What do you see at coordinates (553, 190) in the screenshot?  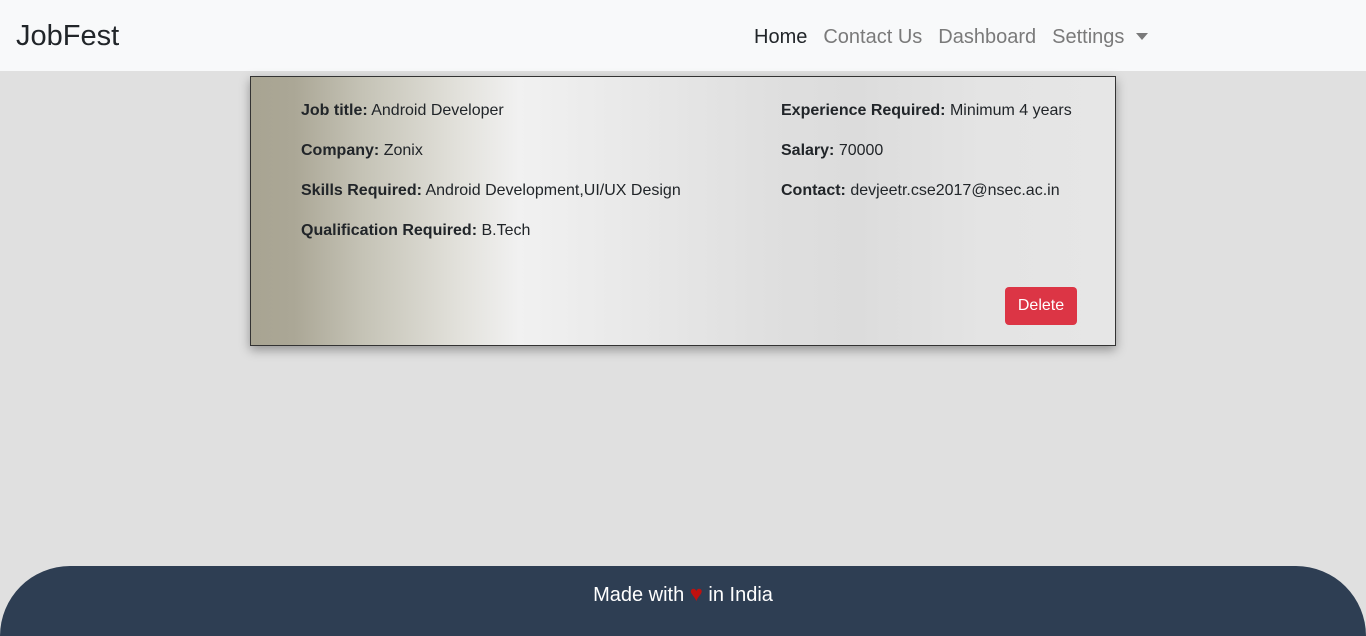 I see `skills-value: Android Development,UI/UX Design` at bounding box center [553, 190].